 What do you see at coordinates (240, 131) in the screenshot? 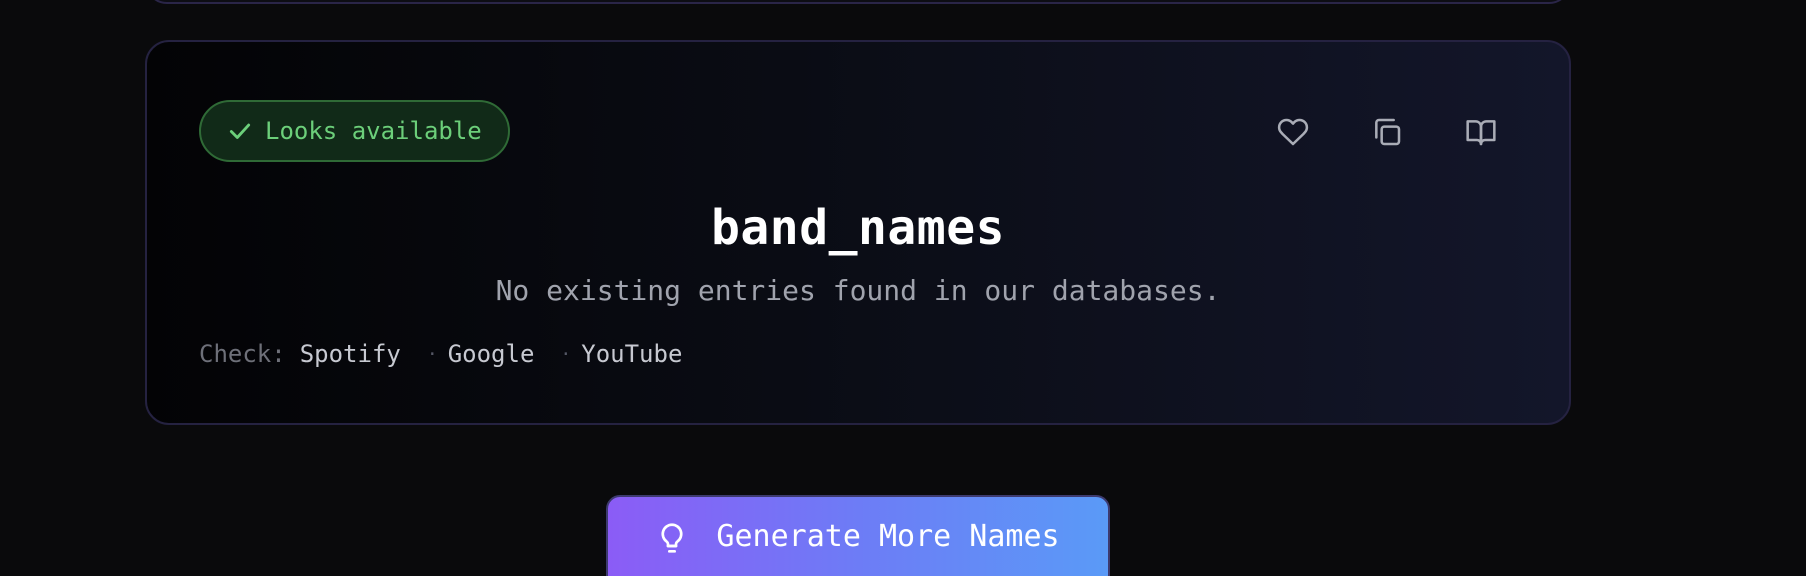
I see `check-icon` at bounding box center [240, 131].